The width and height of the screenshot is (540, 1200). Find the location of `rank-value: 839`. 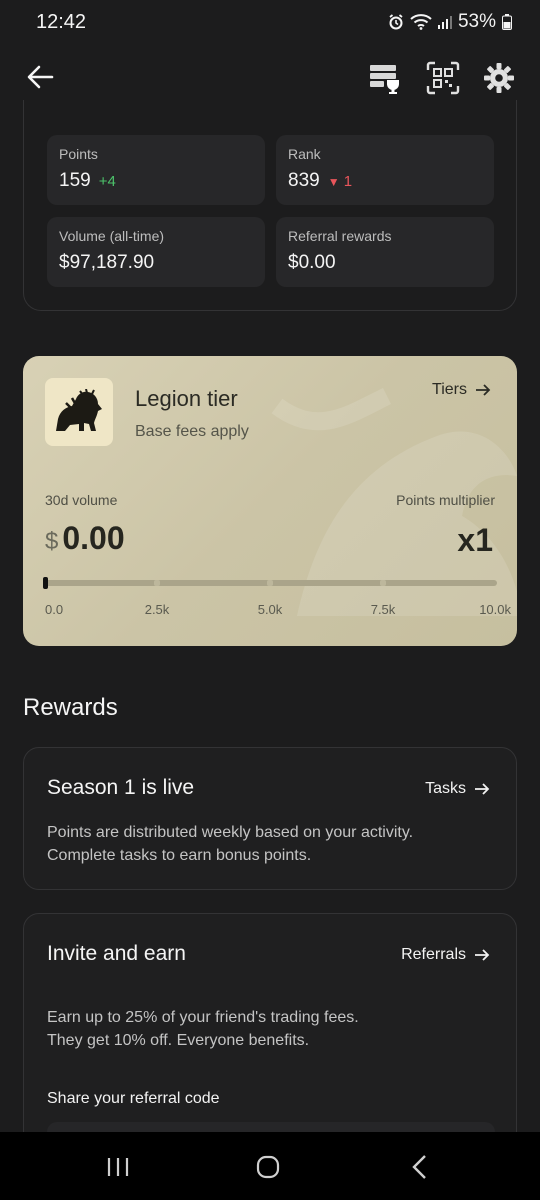

rank-value: 839 is located at coordinates (304, 180).